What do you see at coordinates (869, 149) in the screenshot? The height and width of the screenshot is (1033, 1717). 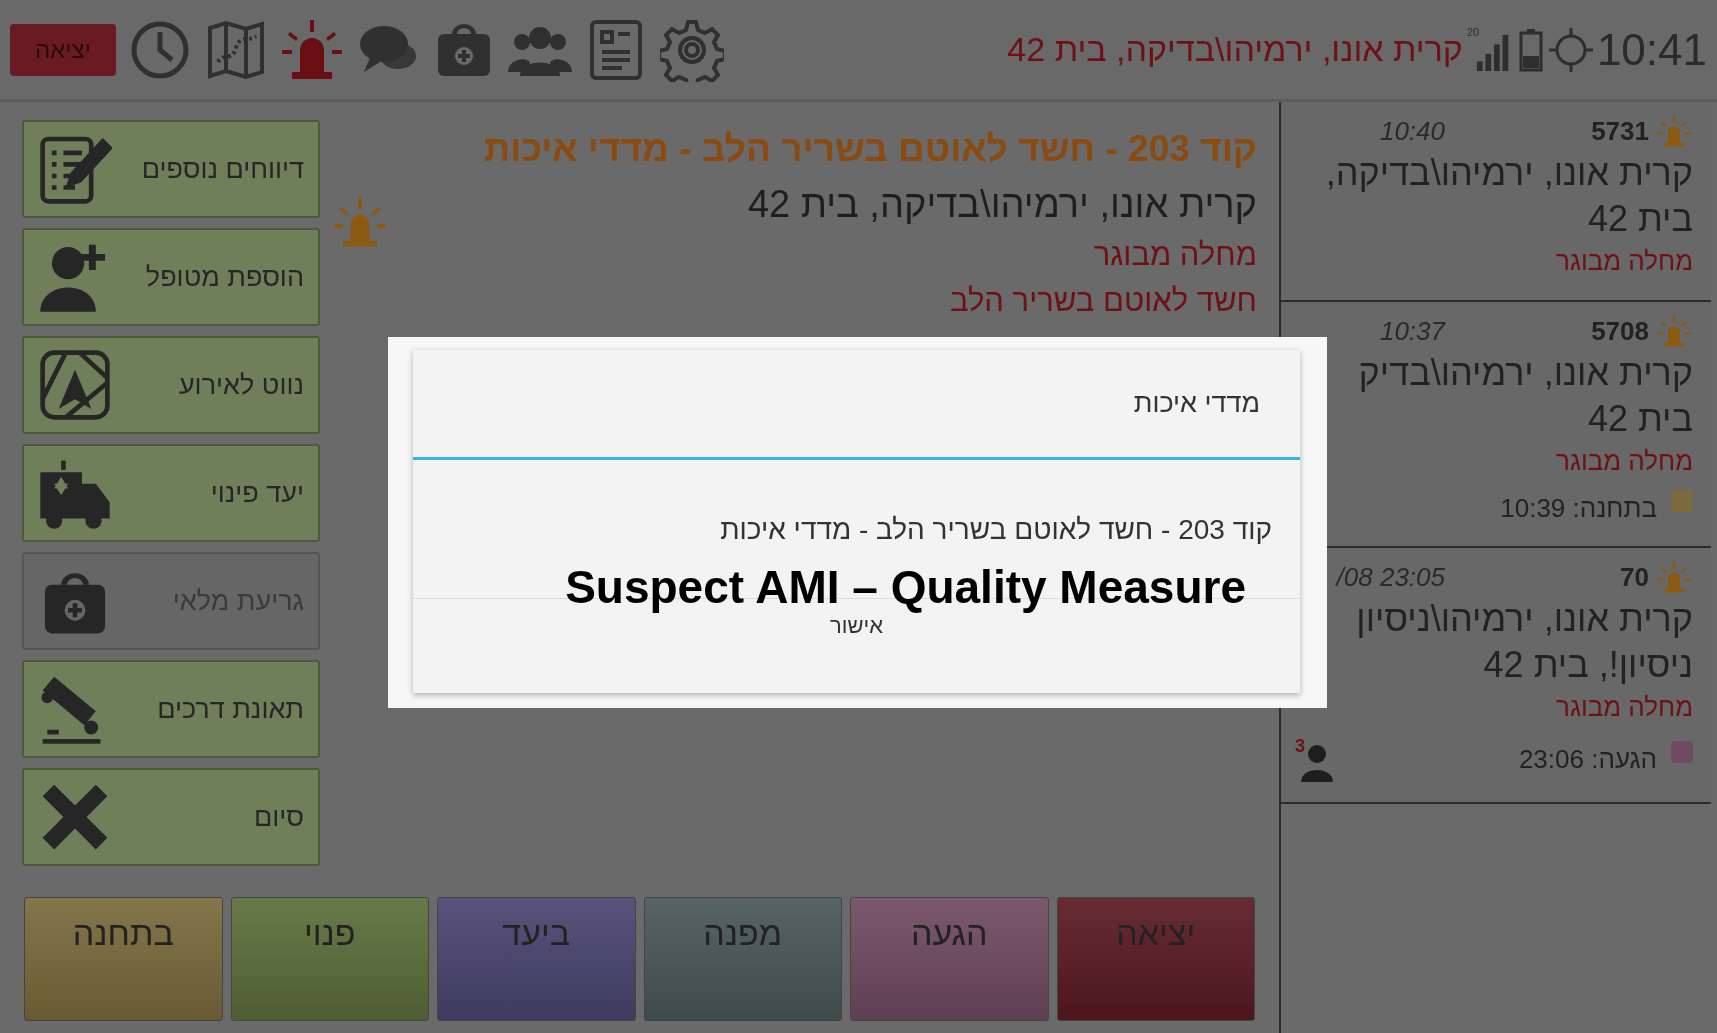 I see `event-title: קוד 203 - חשד לאוטם בשריר הלב - מדדי איכות` at bounding box center [869, 149].